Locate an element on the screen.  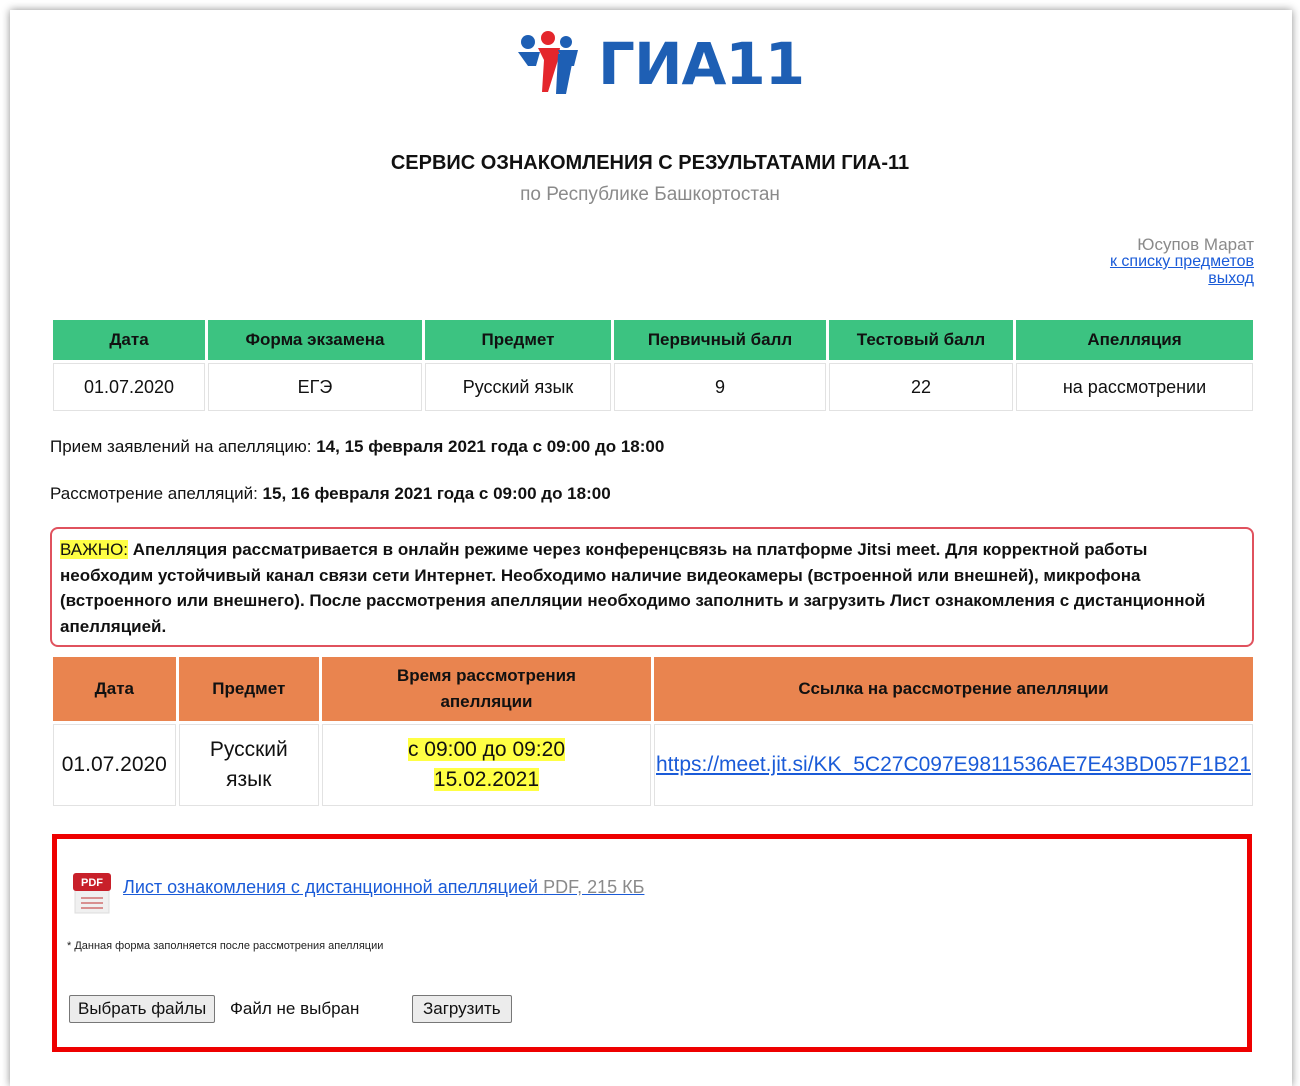
page-subtitle: по Республике Башкортостан is located at coordinates (650, 194).